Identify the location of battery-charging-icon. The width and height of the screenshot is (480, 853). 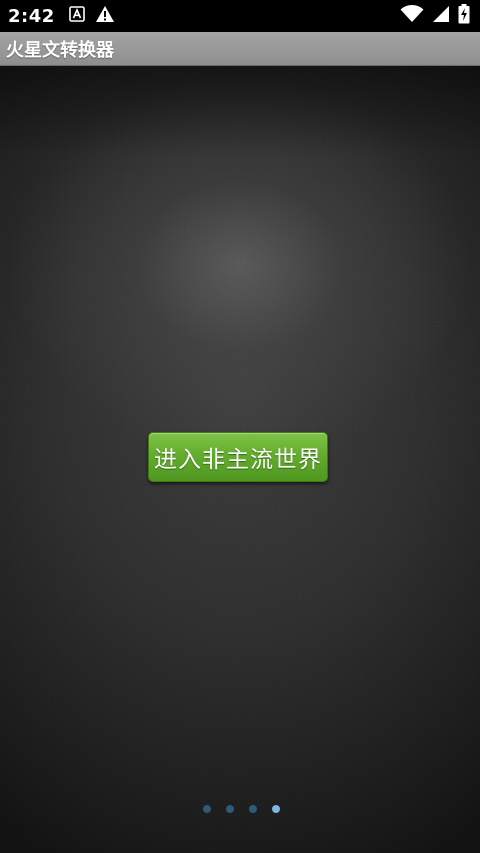
(464, 16).